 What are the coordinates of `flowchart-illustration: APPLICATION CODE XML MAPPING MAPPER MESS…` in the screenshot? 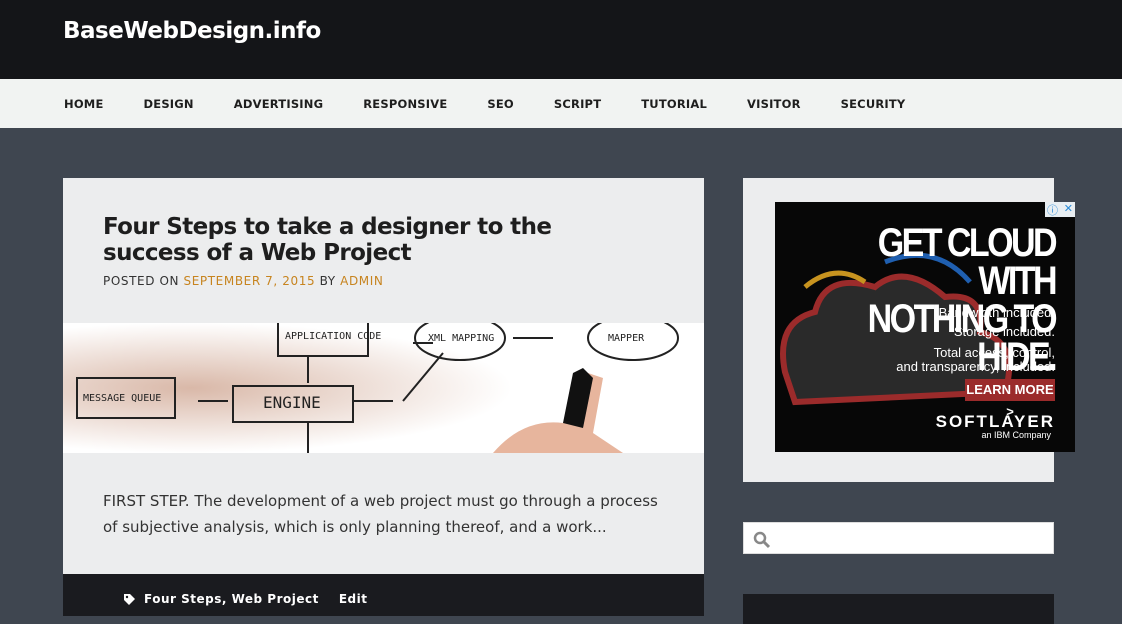 It's located at (383, 388).